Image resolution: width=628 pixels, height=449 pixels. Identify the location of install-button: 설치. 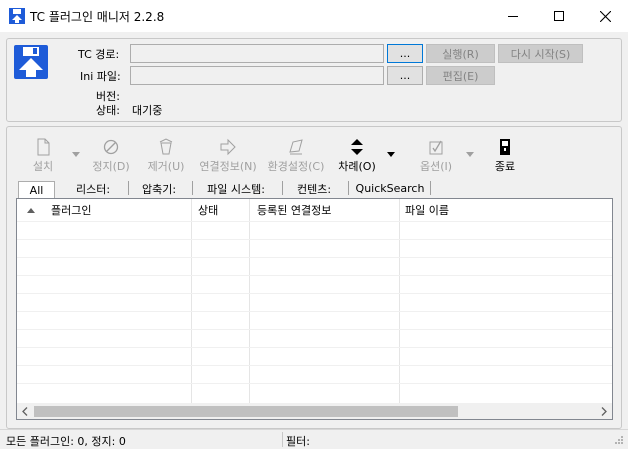
(43, 156).